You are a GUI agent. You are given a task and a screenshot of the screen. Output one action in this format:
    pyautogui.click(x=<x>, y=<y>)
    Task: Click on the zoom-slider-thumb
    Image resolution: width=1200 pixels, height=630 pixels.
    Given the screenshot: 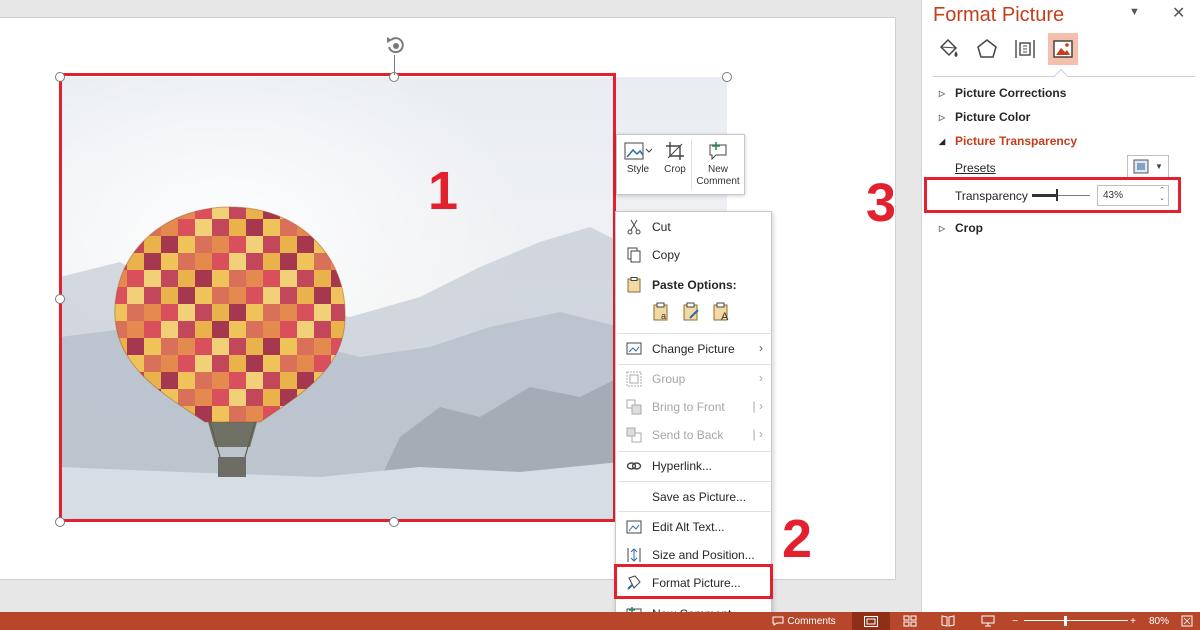 What is the action you would take?
    pyautogui.click(x=1065, y=621)
    